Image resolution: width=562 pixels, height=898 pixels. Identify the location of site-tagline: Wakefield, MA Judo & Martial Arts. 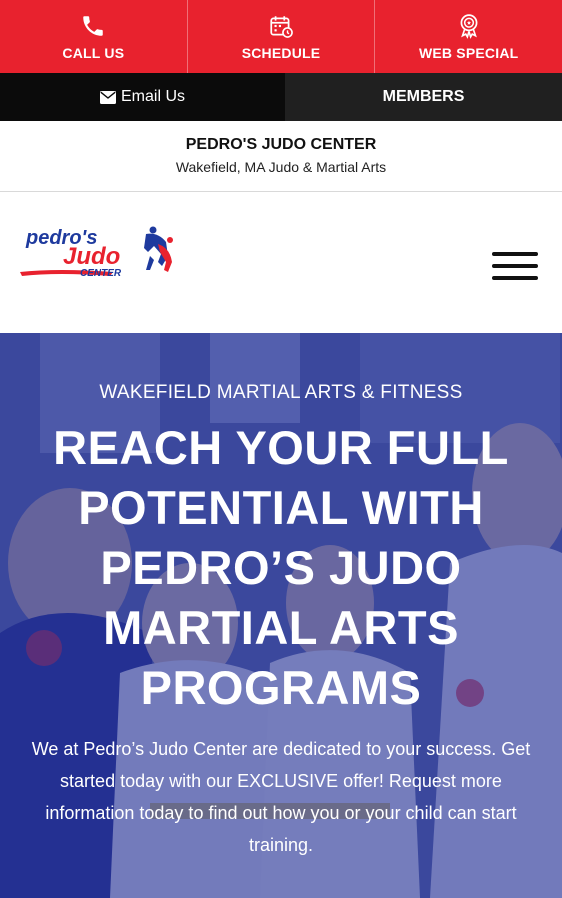
(281, 167).